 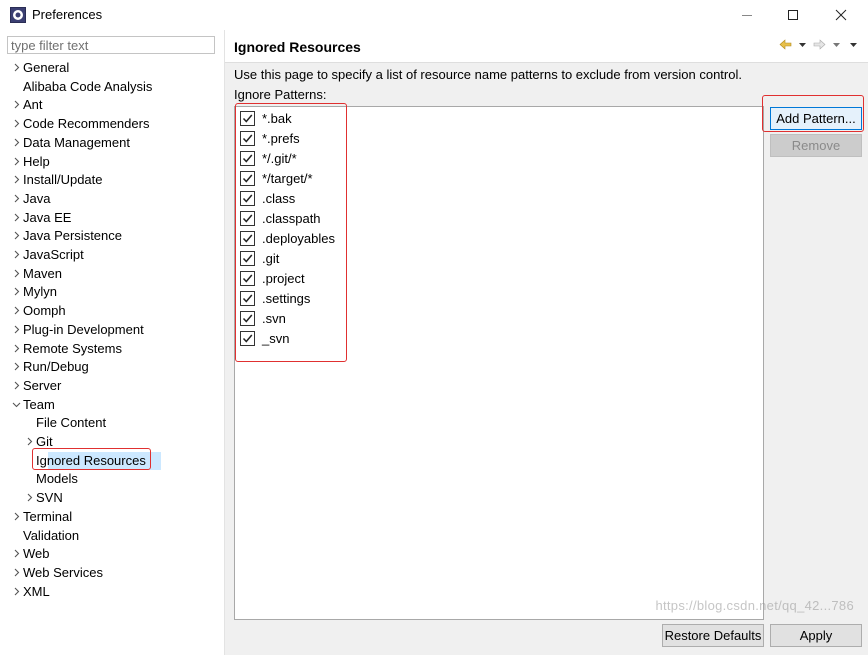 What do you see at coordinates (802, 44) in the screenshot?
I see `back-dropdown-icon` at bounding box center [802, 44].